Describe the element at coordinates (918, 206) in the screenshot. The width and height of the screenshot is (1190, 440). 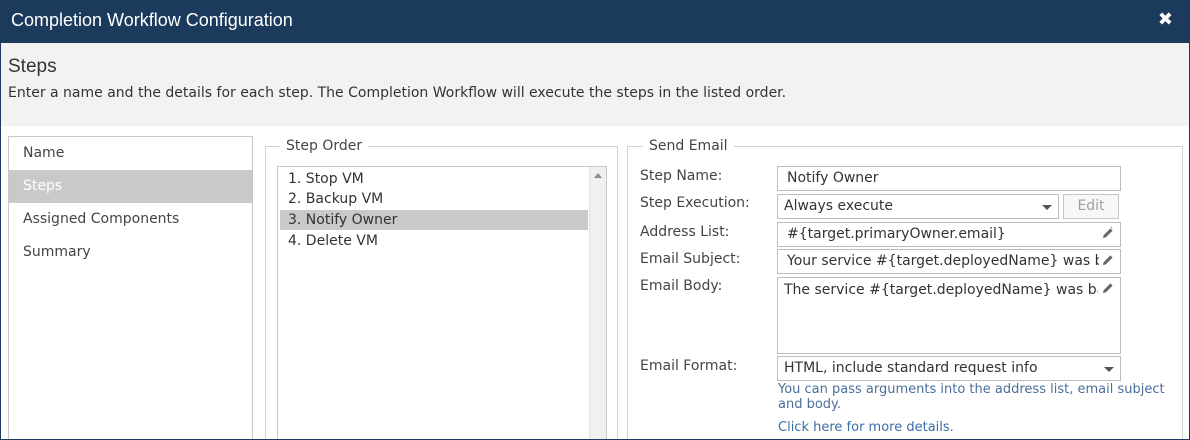
I see `step-execution-select: Always execute` at that location.